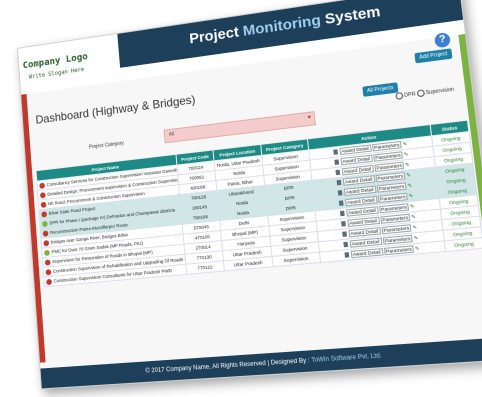  I want to click on company-brand: Company Logo Write Slogan Here, so click(69, 64).